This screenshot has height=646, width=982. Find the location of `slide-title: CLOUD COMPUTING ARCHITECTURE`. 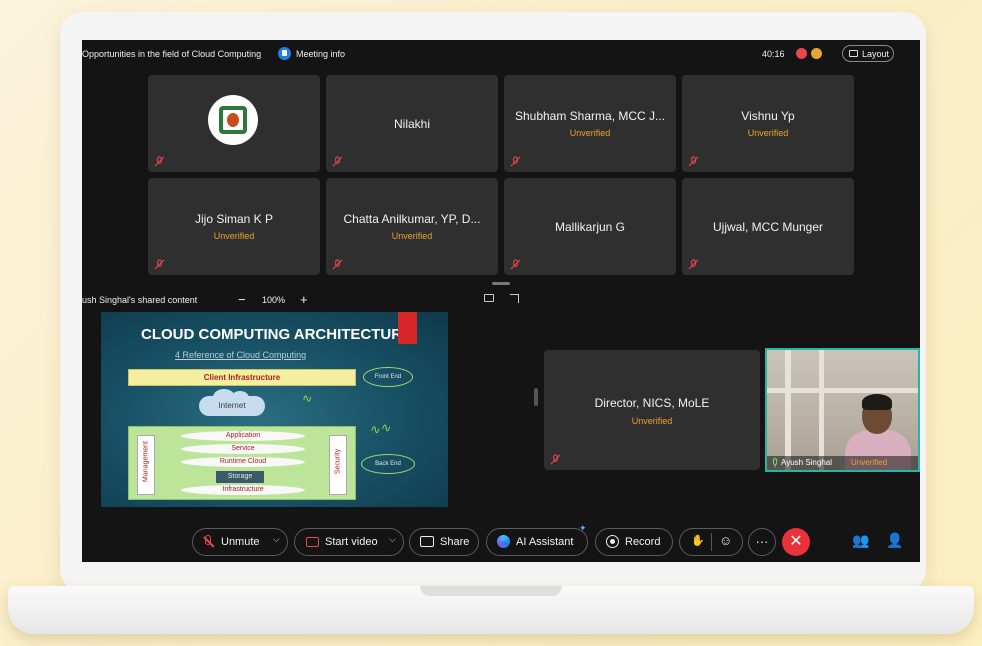

slide-title: CLOUD COMPUTING ARCHITECTURE is located at coordinates (277, 334).